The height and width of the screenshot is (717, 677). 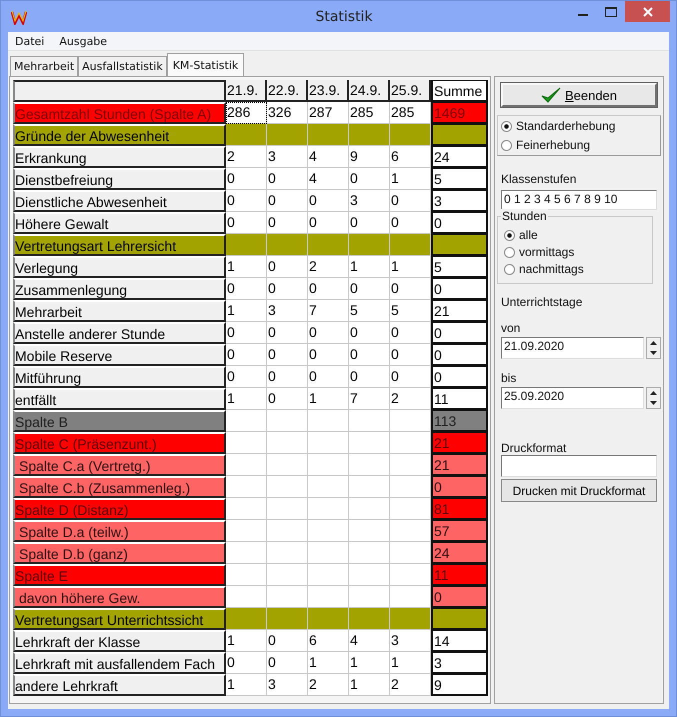 I want to click on sum-cell: 57, so click(x=459, y=531).